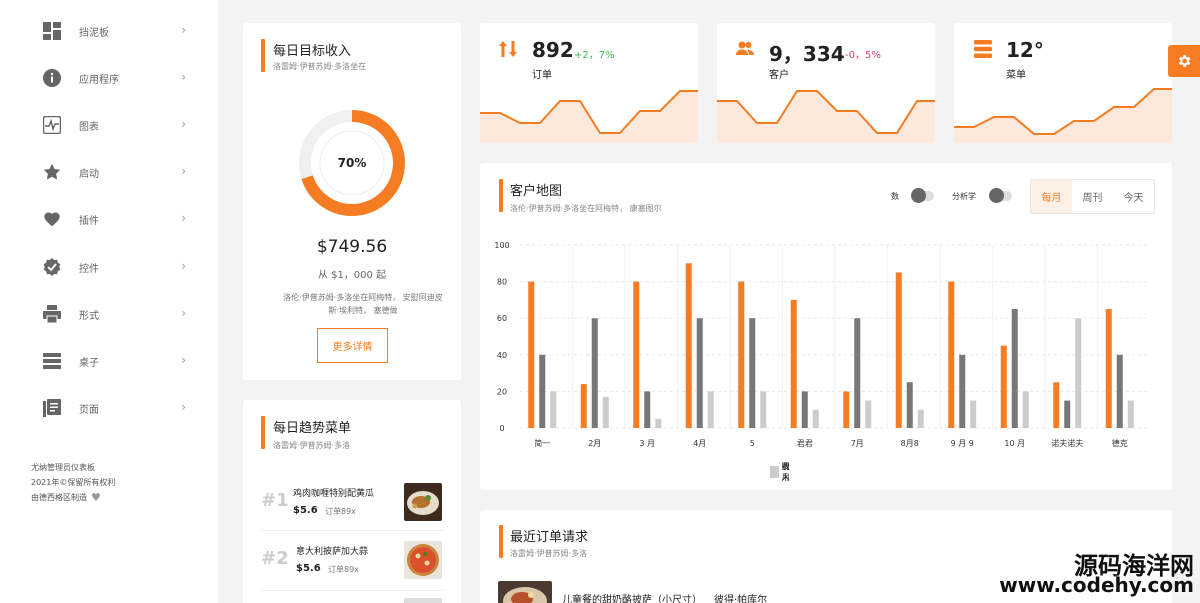 The width and height of the screenshot is (1200, 603). Describe the element at coordinates (549, 537) in the screenshot. I see `recent-orders-title: 最近订单请求` at that location.